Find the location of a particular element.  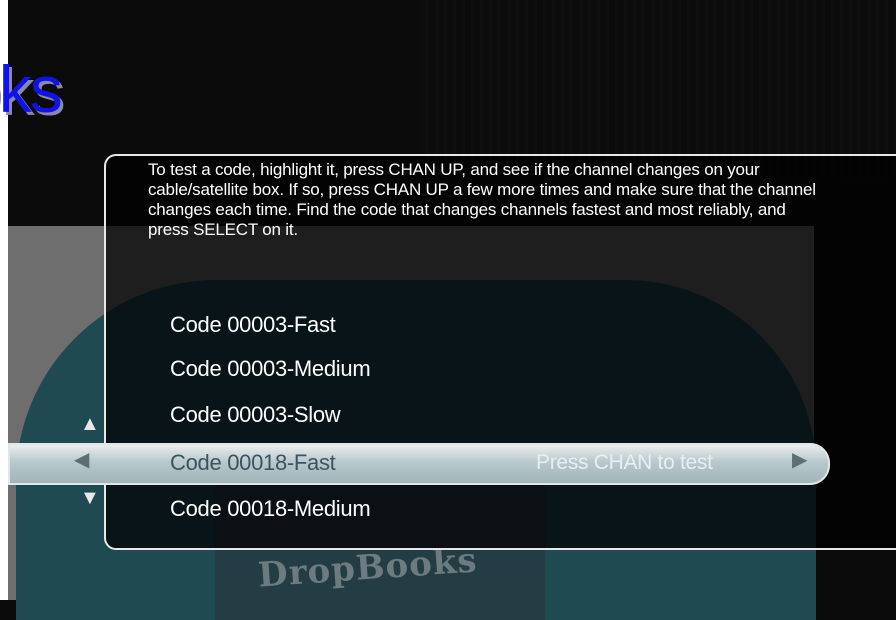

press-chan-hint: Press CHAN to test is located at coordinates (624, 462).